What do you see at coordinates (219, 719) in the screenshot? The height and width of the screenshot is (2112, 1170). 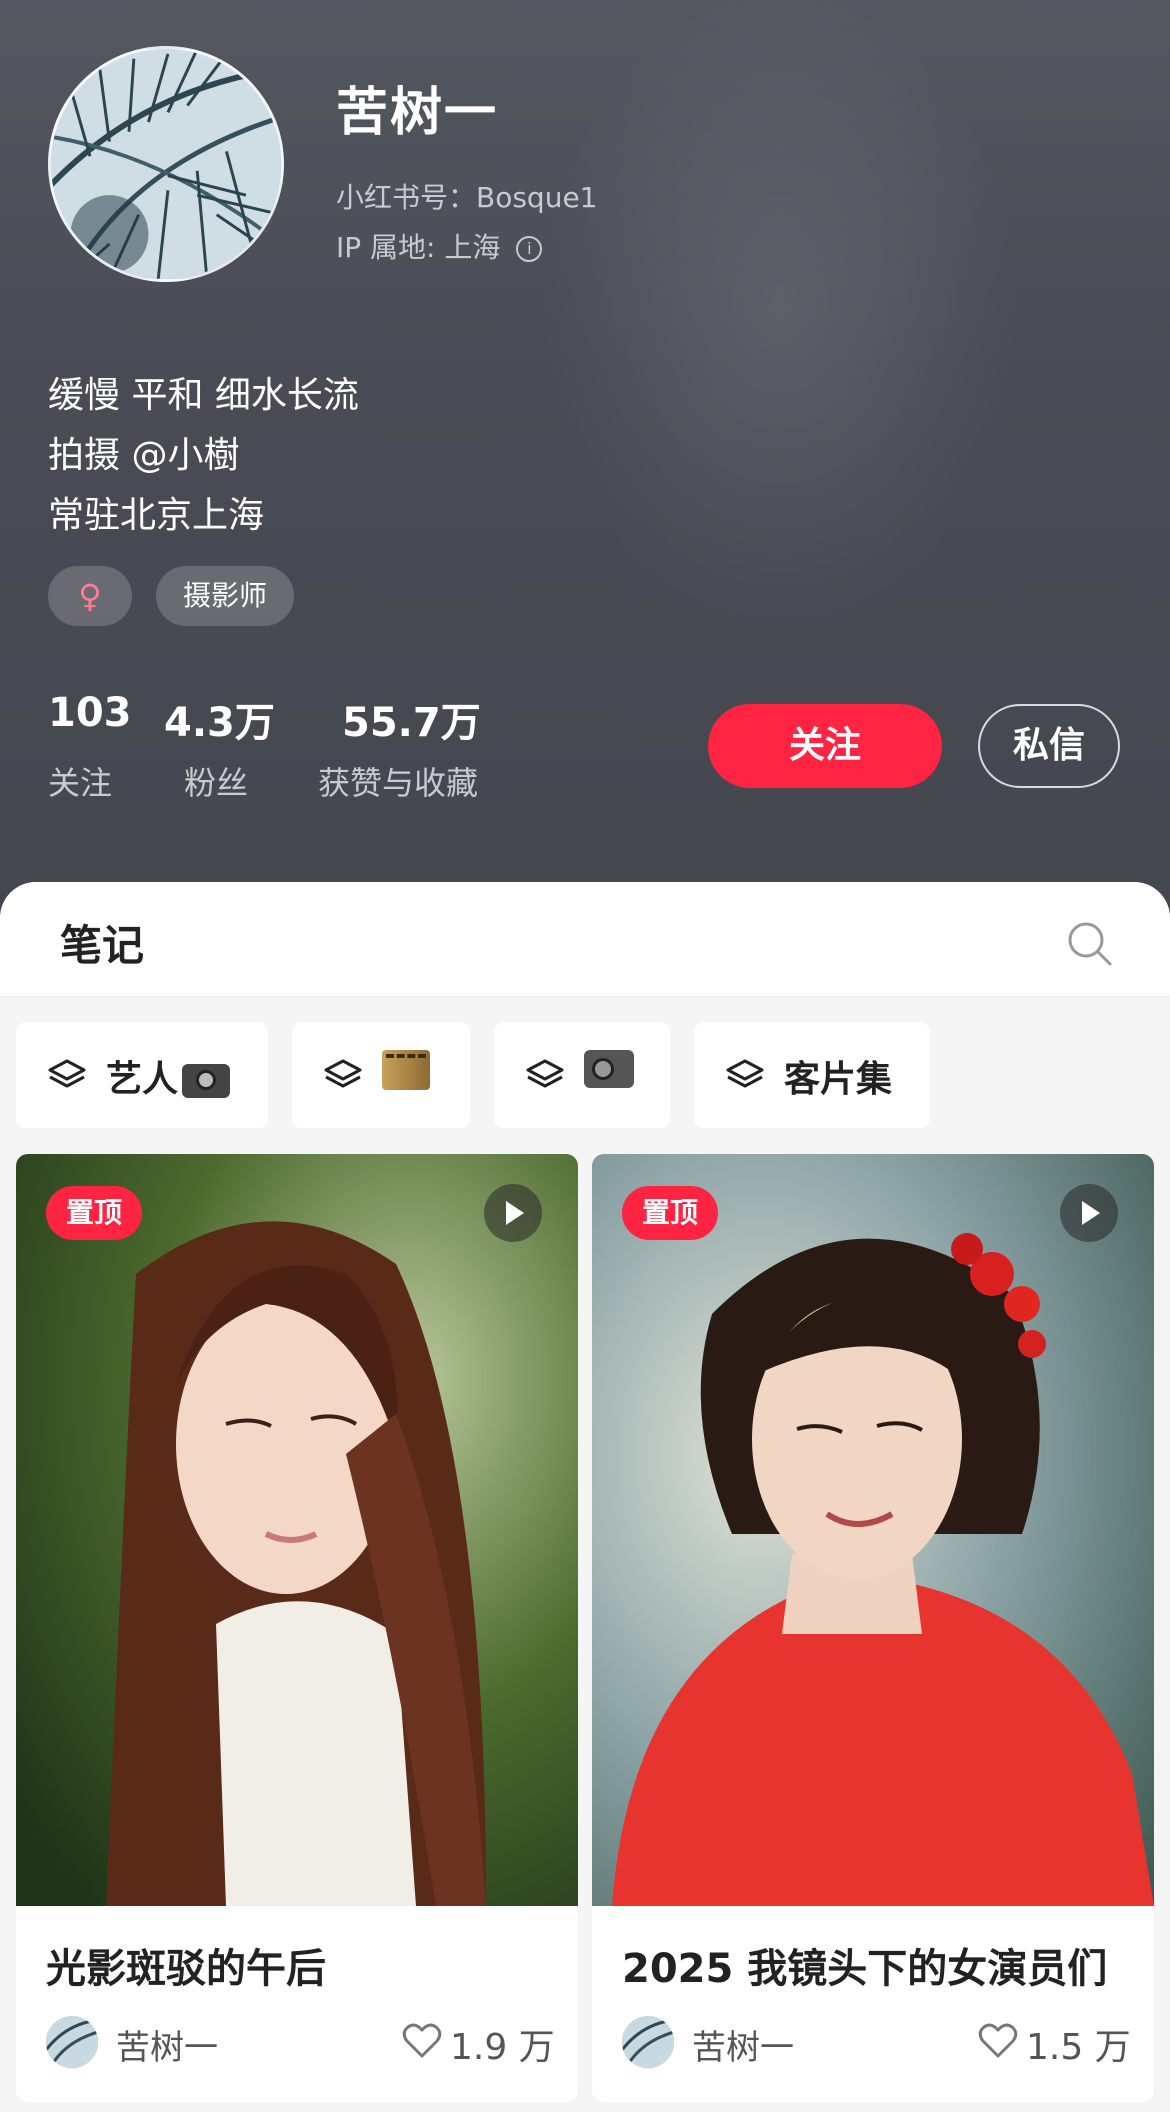 I see `followers-count: 4.3万` at bounding box center [219, 719].